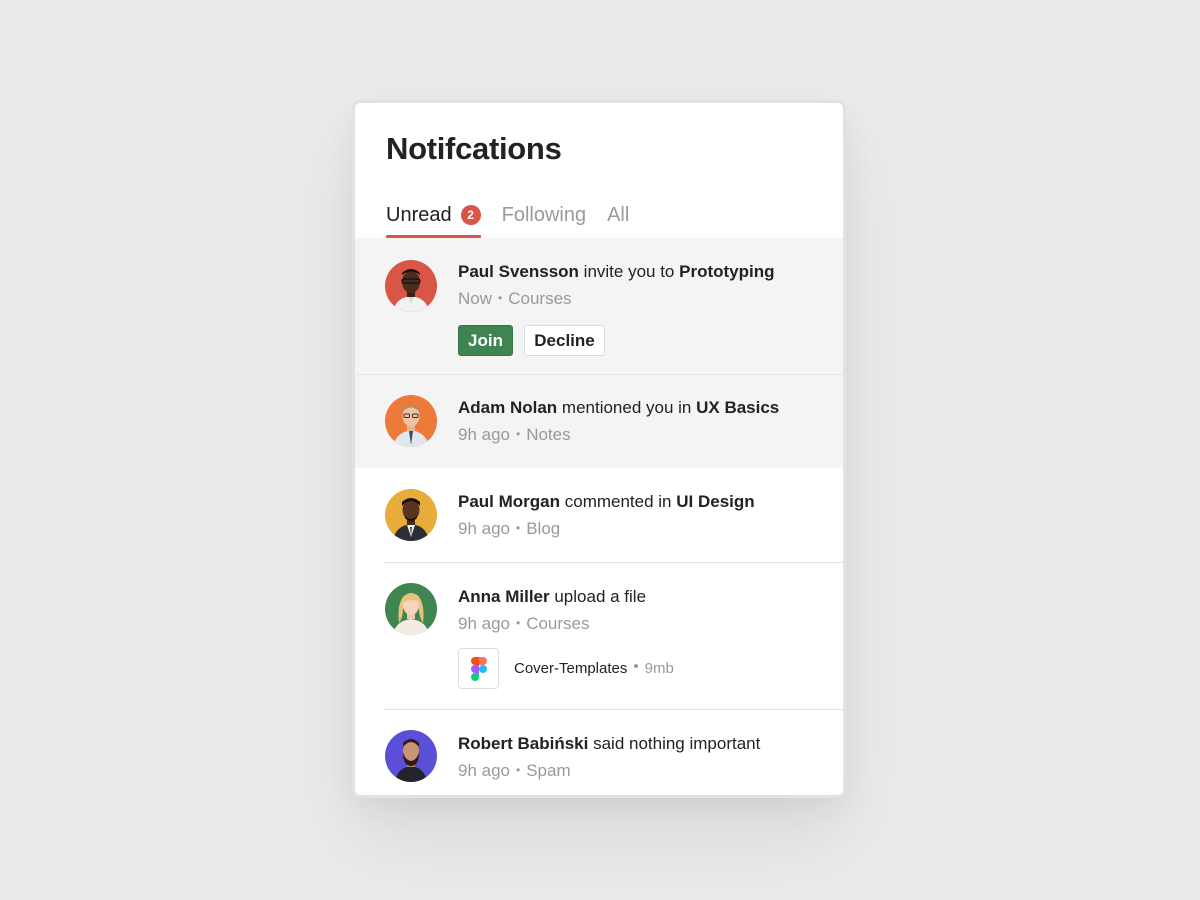  What do you see at coordinates (598, 596) in the screenshot?
I see `action-text: upload a file` at bounding box center [598, 596].